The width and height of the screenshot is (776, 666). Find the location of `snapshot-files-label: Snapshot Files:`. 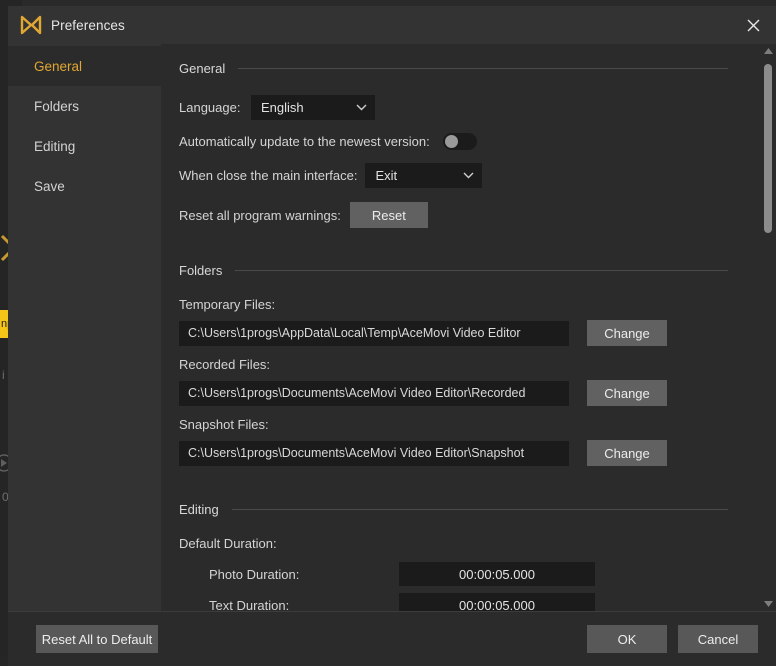

snapshot-files-label: Snapshot Files: is located at coordinates (224, 424).